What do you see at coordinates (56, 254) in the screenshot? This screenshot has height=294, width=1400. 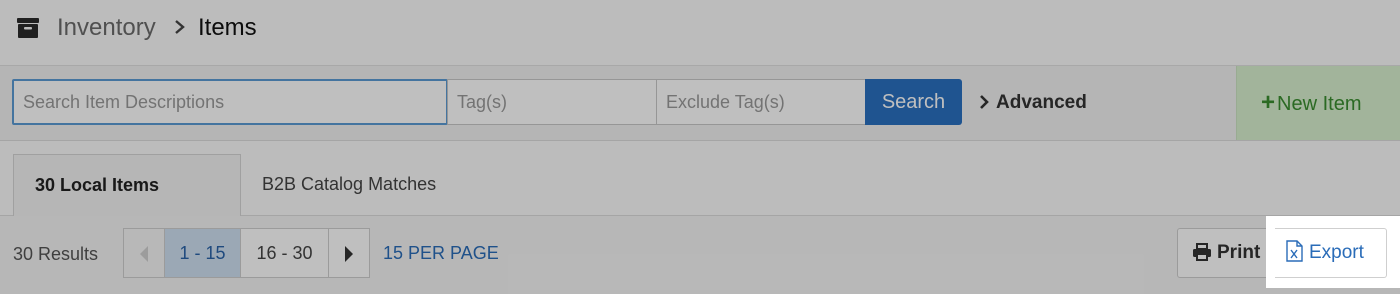 I see `results-count: 30 Results` at bounding box center [56, 254].